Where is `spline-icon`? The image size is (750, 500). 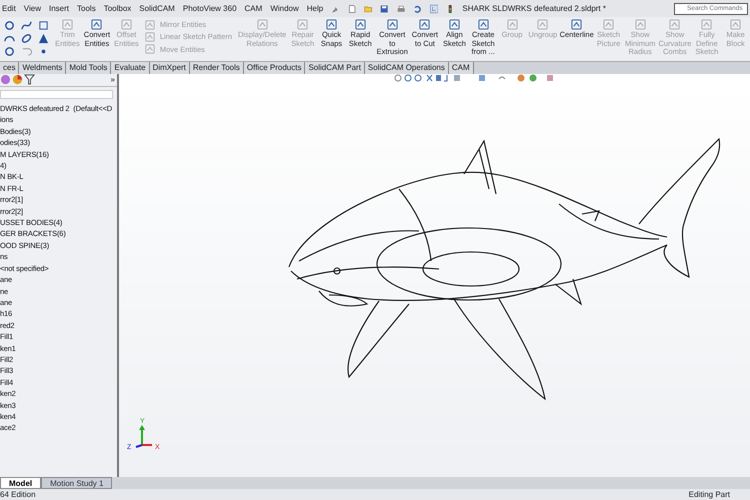
spline-icon is located at coordinates (26, 25).